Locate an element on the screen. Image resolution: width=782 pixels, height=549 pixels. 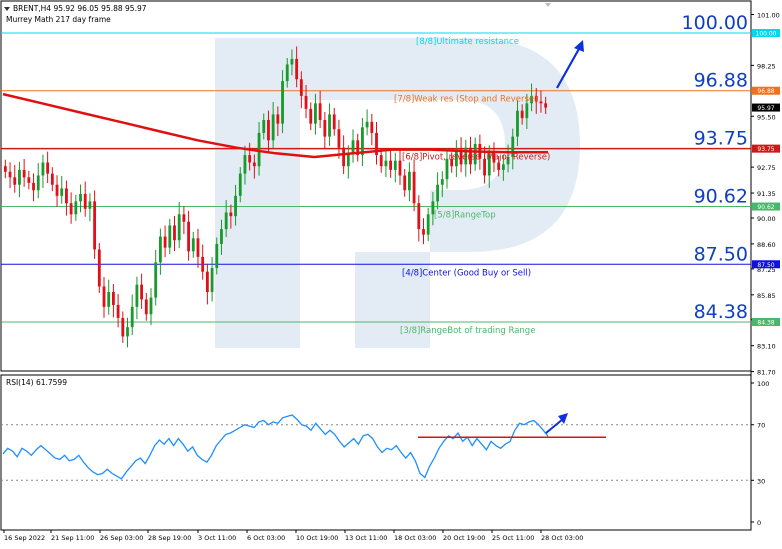
scroll-marker-icon is located at coordinates (548, 5).